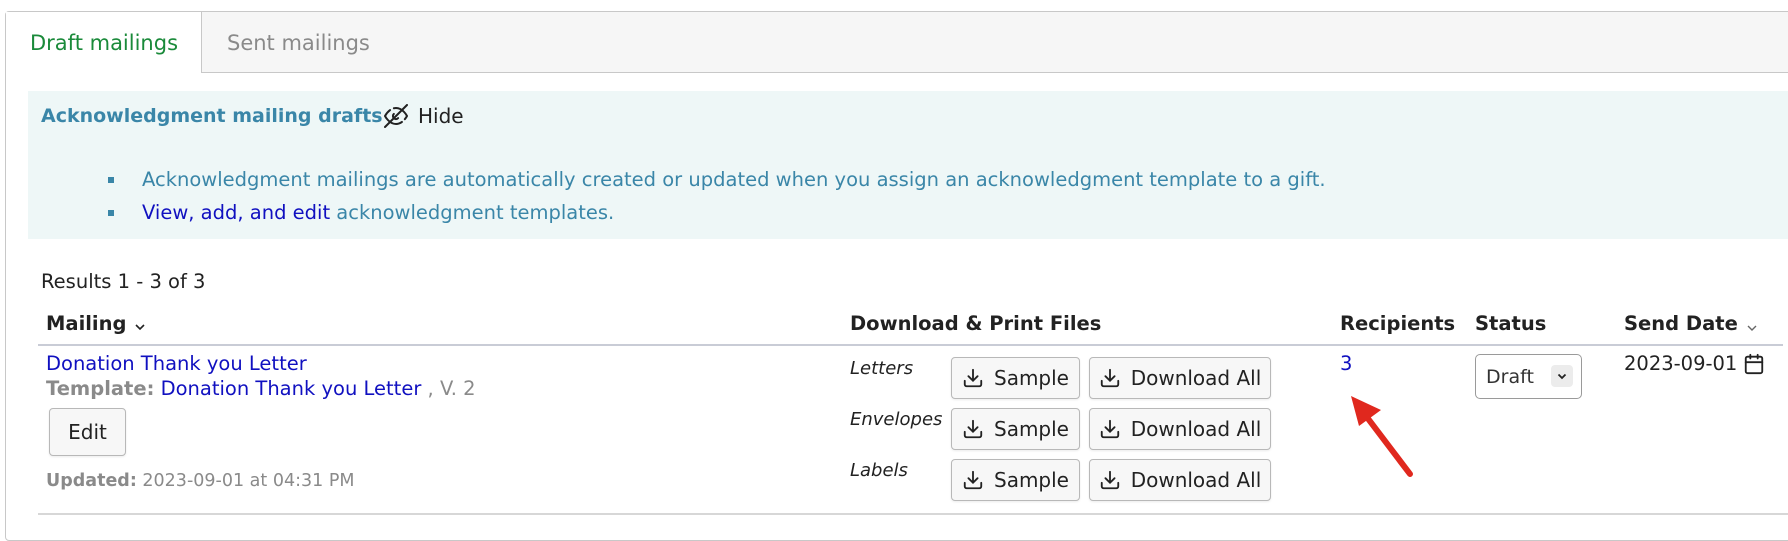 The height and width of the screenshot is (541, 1788). I want to click on updated-info: Updated: 2023-09-01 at 04:31 PM, so click(200, 481).